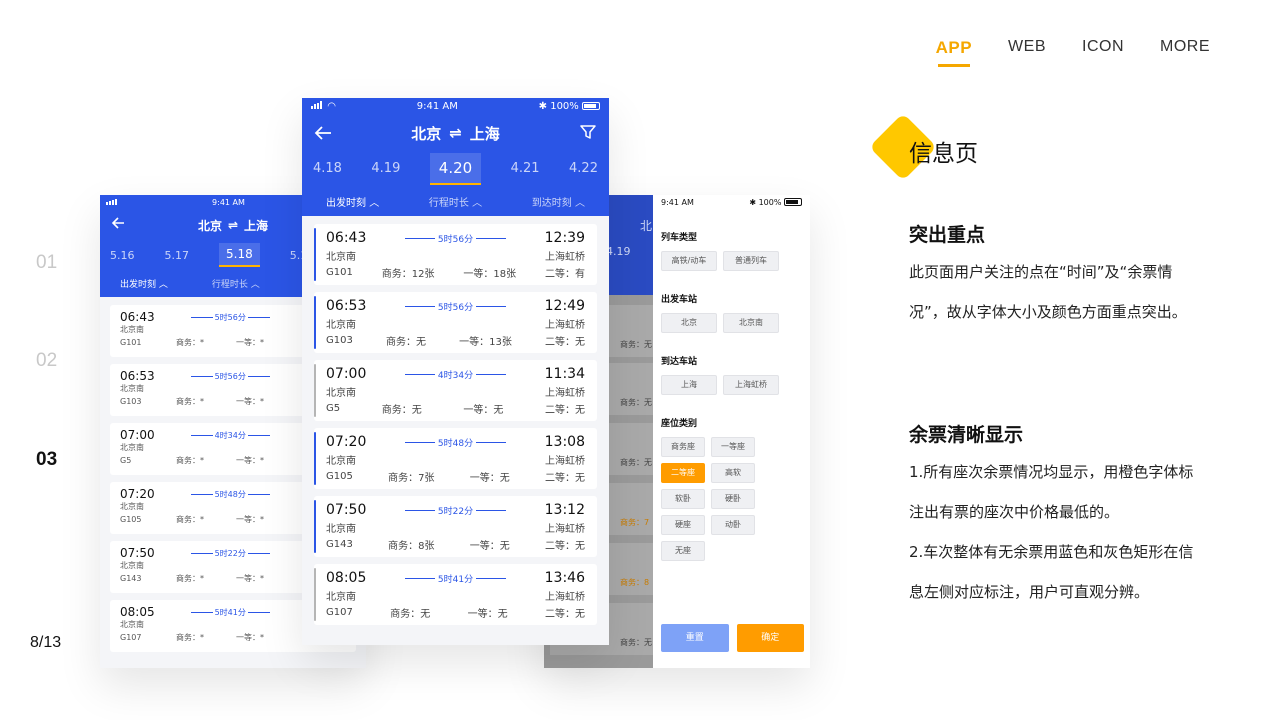 The width and height of the screenshot is (1280, 720). Describe the element at coordinates (437, 106) in the screenshot. I see `center-status-time: 9:41 AM` at that location.